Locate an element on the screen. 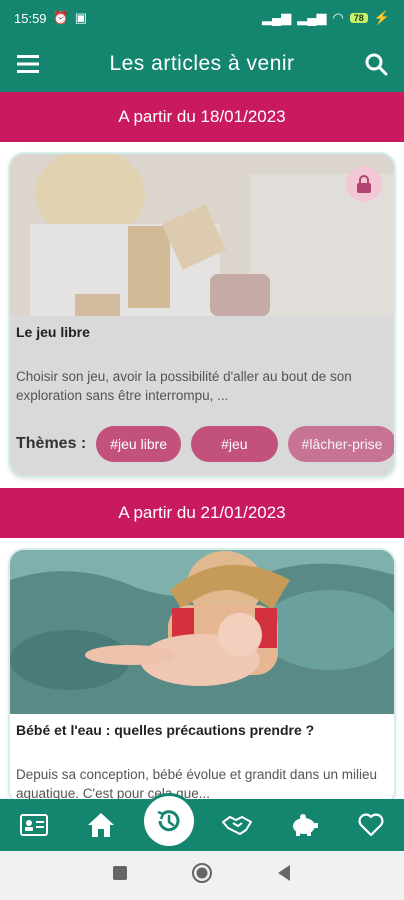 The width and height of the screenshot is (404, 900). search-icon is located at coordinates (376, 64).